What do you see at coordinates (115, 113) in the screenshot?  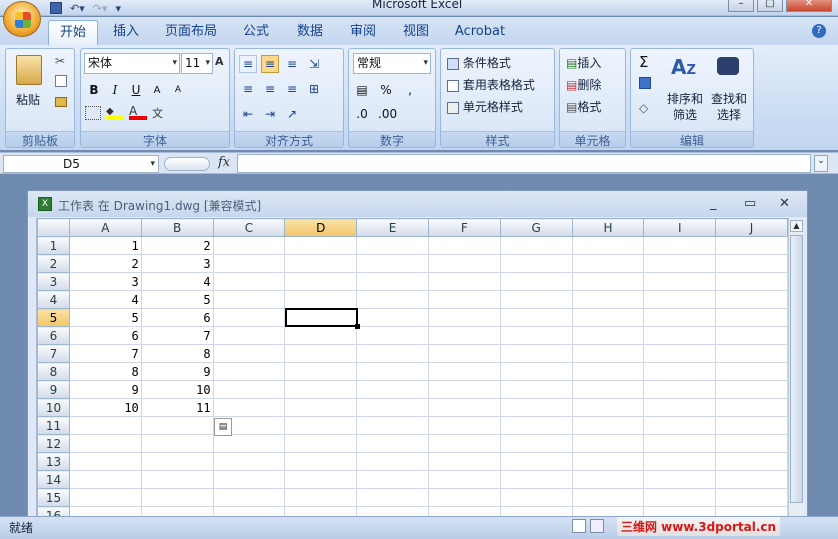 I see `fill-color-icon: ◆` at bounding box center [115, 113].